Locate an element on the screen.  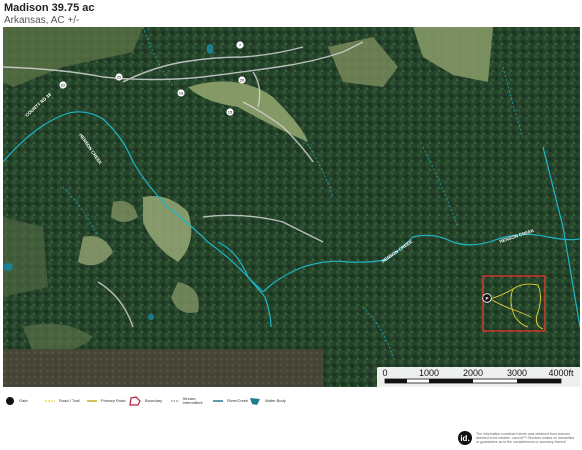
svg-text: 20 is located at coordinates (242, 80).